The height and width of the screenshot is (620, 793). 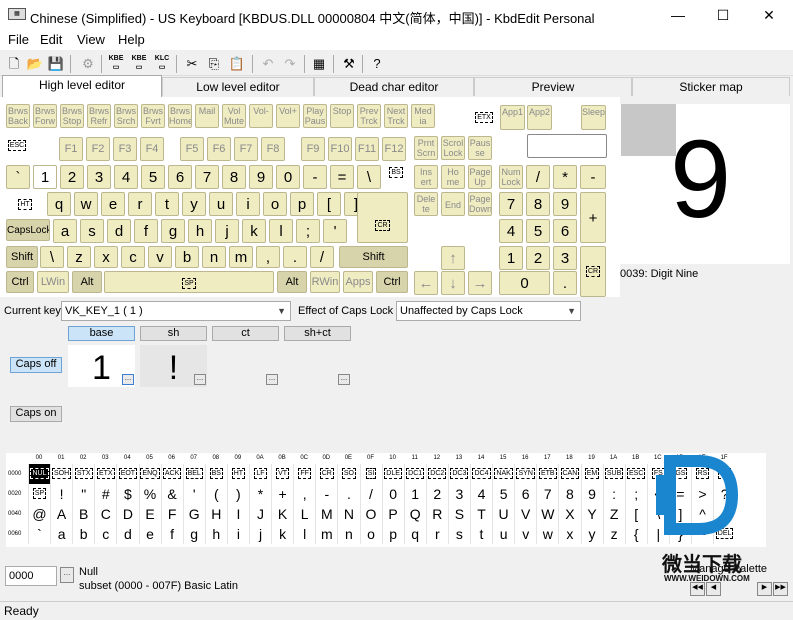 I want to click on grid-cell: u, so click(x=503, y=534).